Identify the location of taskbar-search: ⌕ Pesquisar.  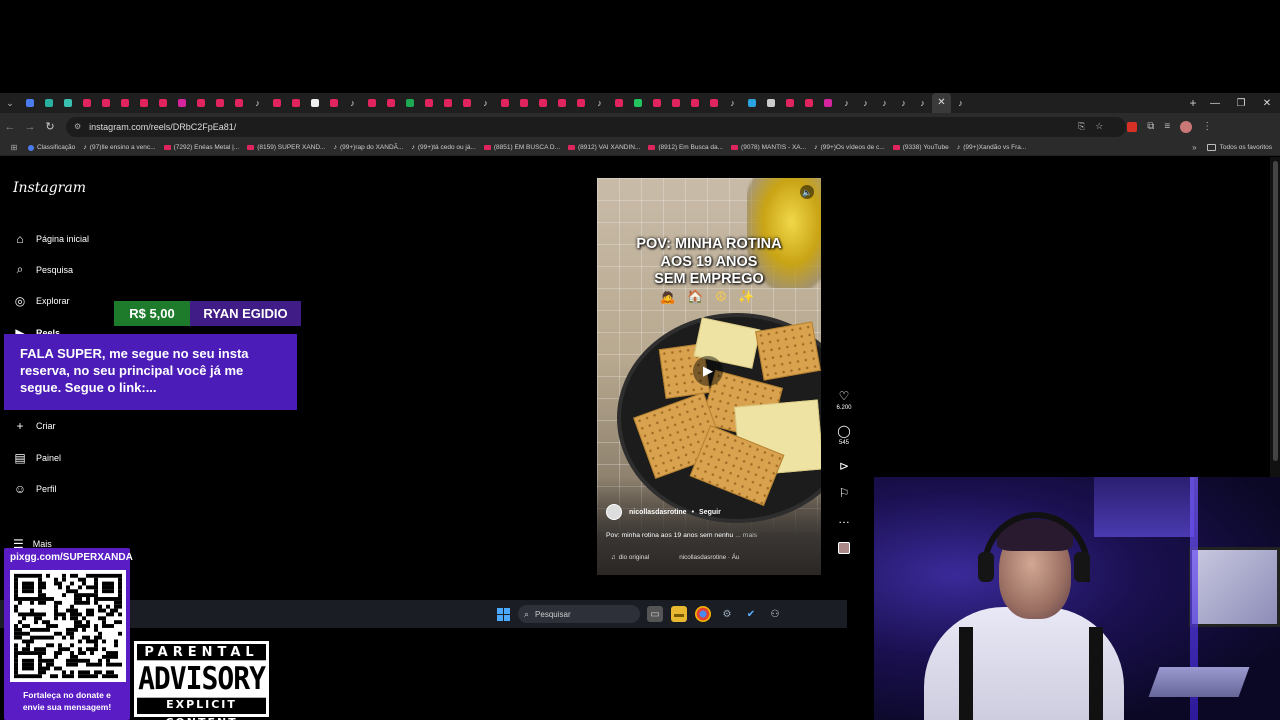
(579, 614).